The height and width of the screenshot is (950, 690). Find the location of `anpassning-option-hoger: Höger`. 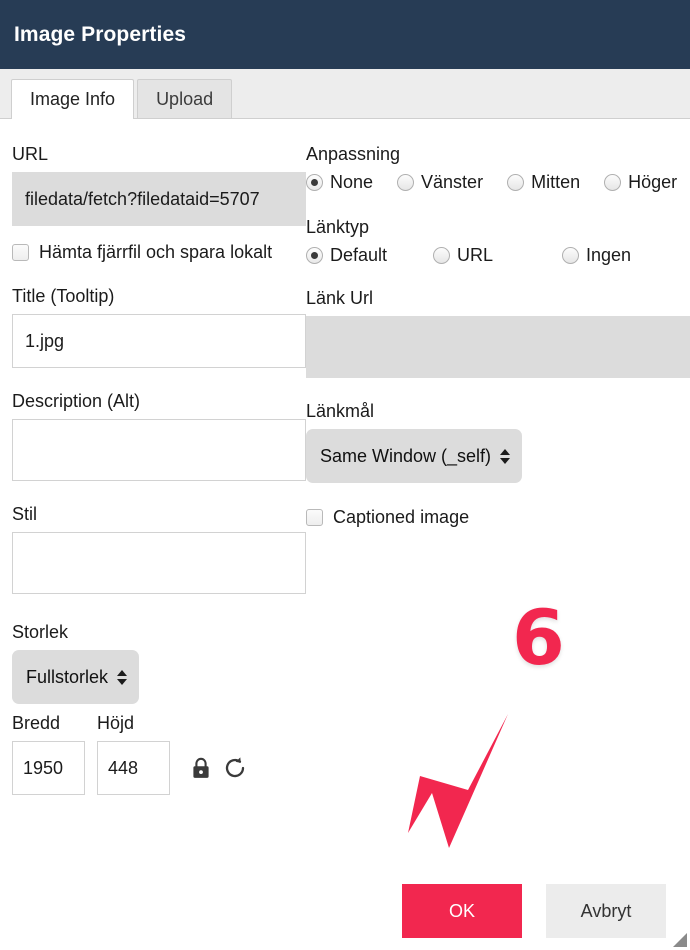

anpassning-option-hoger: Höger is located at coordinates (640, 182).